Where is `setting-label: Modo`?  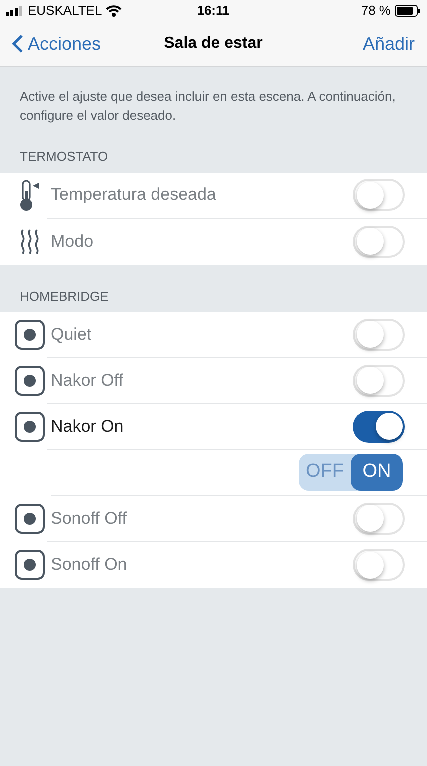
setting-label: Modo is located at coordinates (72, 241).